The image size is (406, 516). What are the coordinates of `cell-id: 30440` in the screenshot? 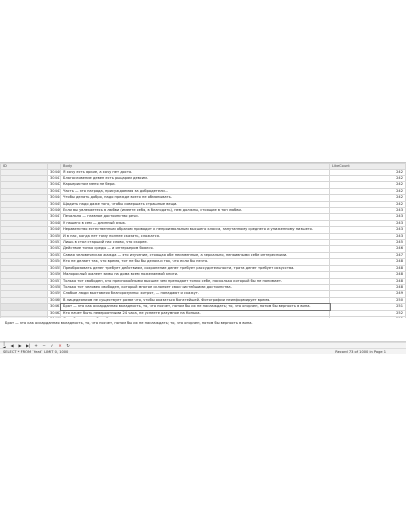 It's located at (54, 172).